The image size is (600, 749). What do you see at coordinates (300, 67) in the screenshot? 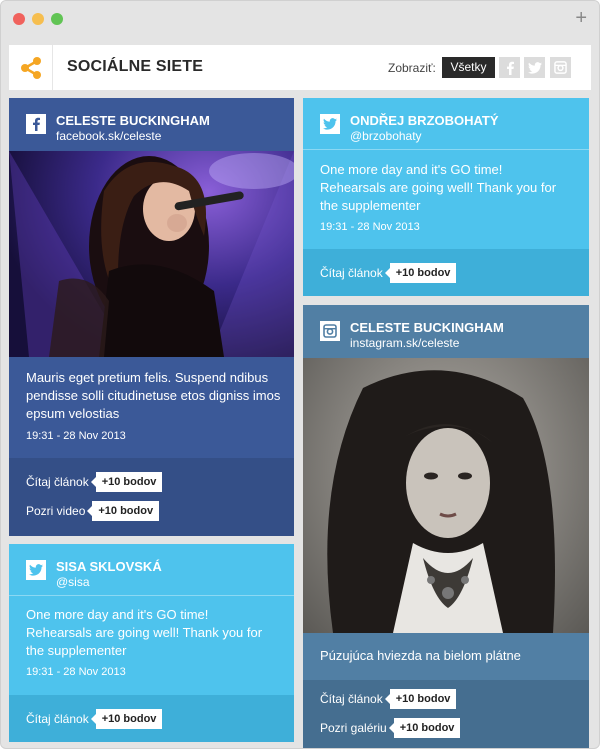
I see `social-header: SOCIÁLNE SIETE Zobraziť: Všetky` at bounding box center [300, 67].